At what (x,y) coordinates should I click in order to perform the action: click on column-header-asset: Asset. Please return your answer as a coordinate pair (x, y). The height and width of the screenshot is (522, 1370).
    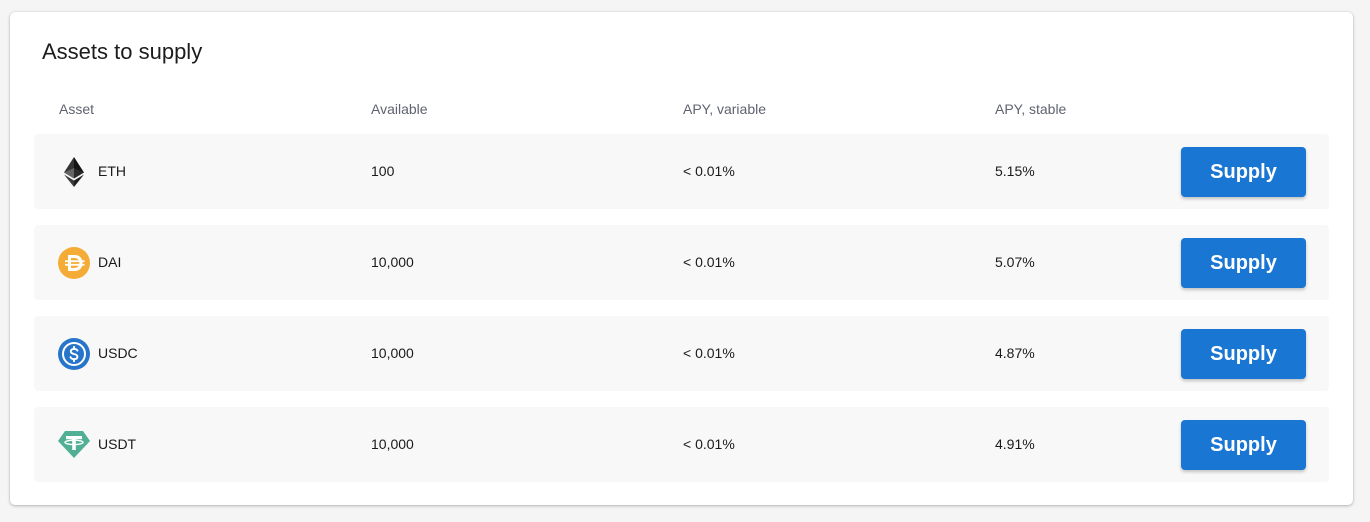
    Looking at the image, I should click on (77, 109).